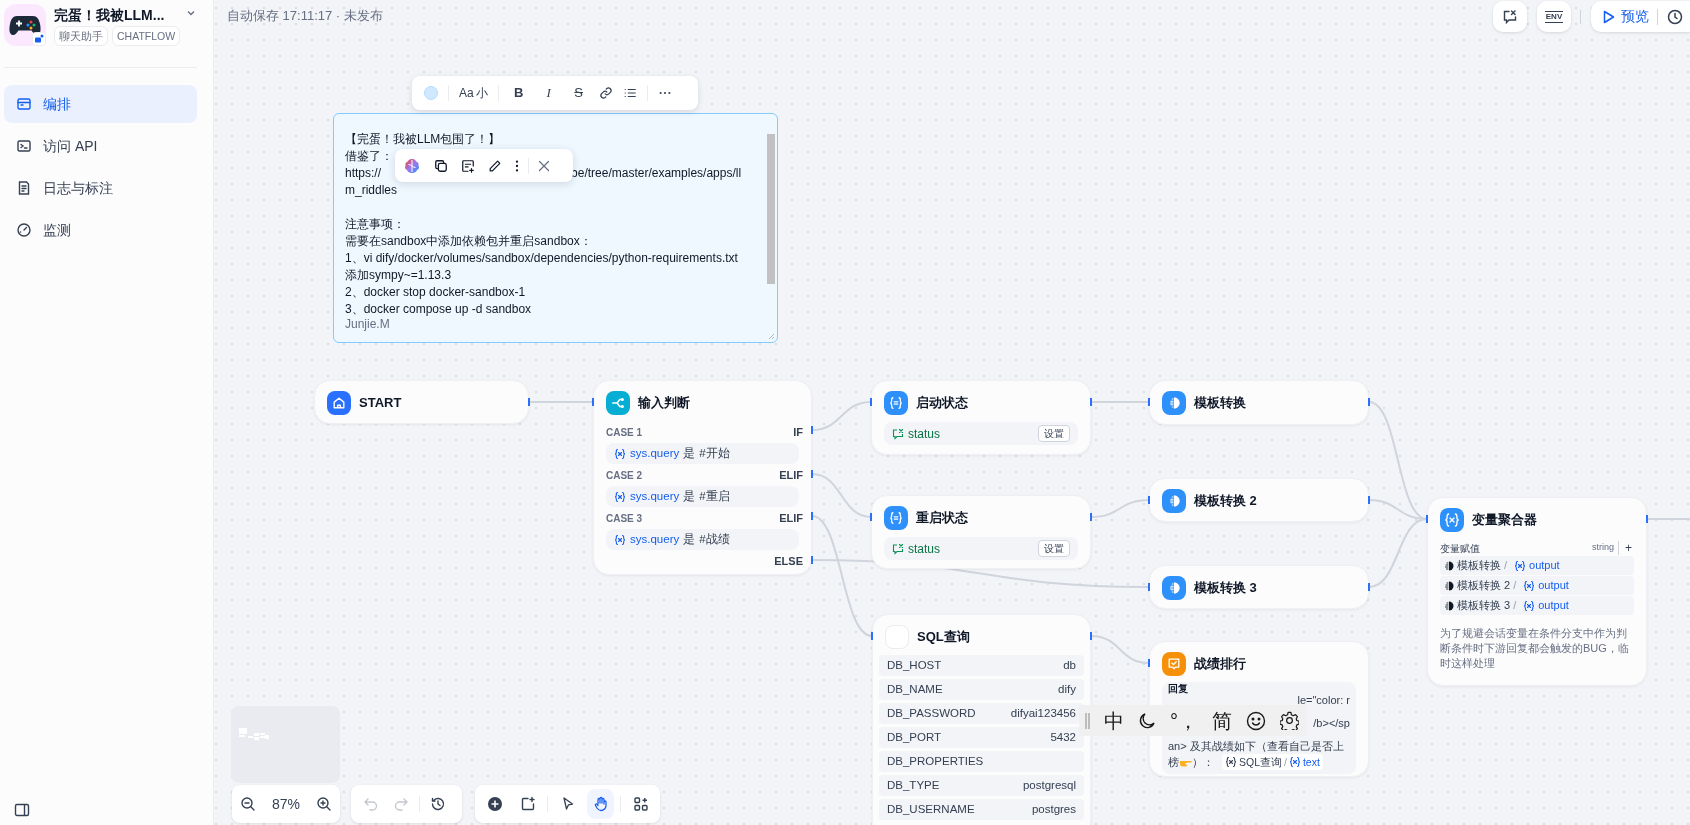 This screenshot has width=1690, height=825. I want to click on nav-item: 访问 API, so click(100, 146).